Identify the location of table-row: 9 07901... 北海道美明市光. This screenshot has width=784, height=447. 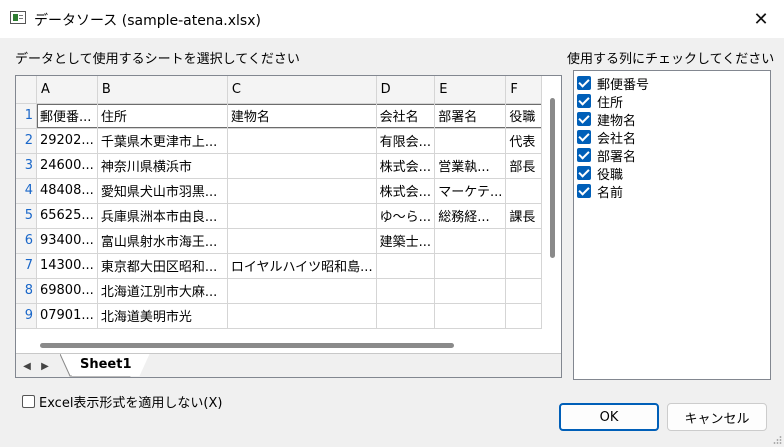
(279, 316).